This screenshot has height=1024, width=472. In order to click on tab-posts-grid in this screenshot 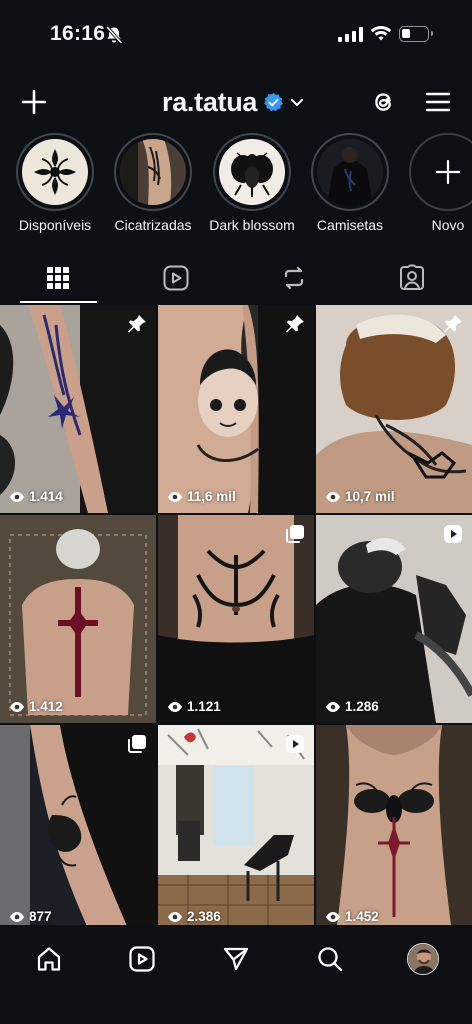, I will do `click(58, 278)`.